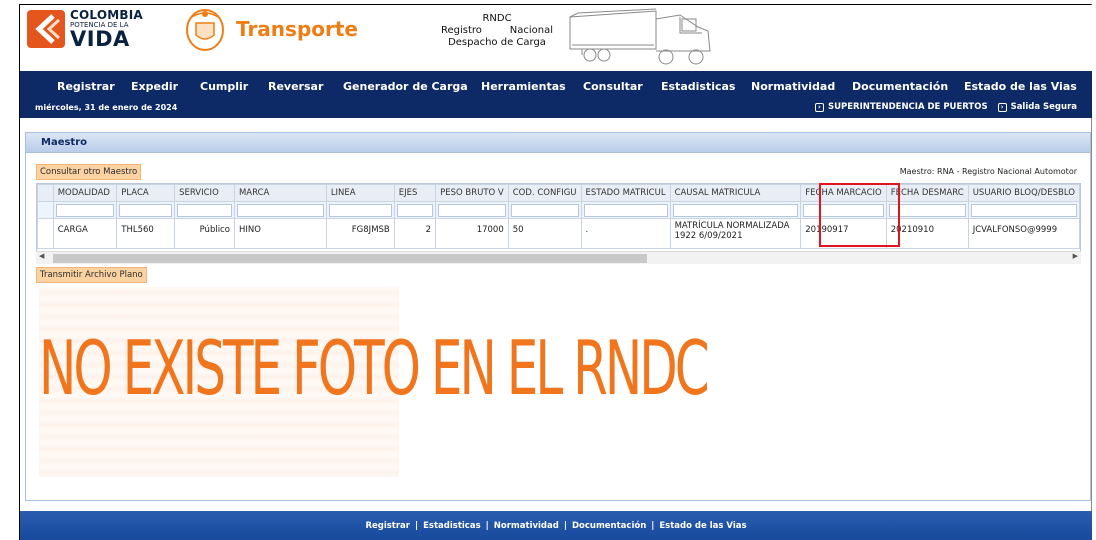  What do you see at coordinates (452, 526) in the screenshot?
I see `footer-link-estadisticas: Estadisticas` at bounding box center [452, 526].